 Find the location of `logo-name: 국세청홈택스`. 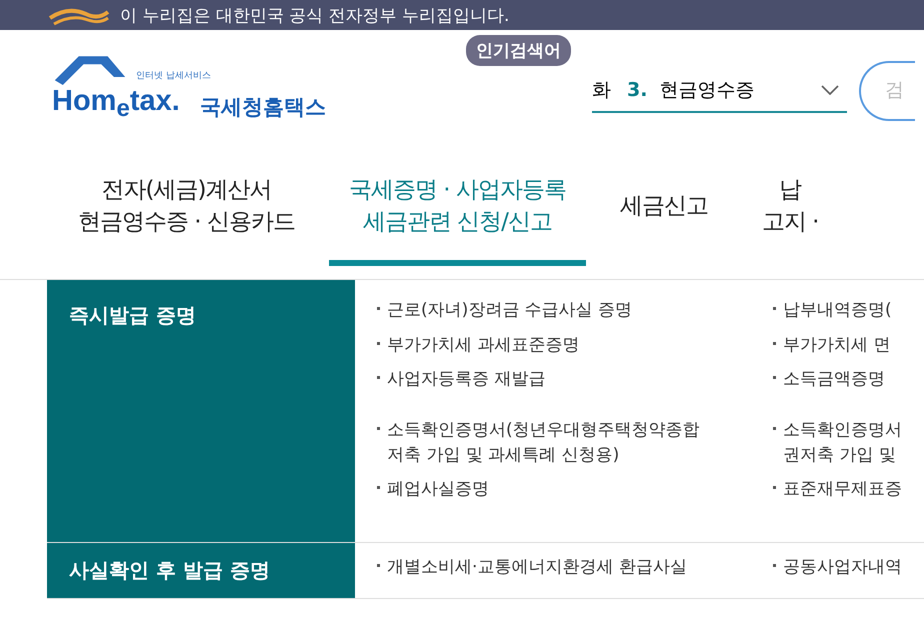

logo-name: 국세청홈택스 is located at coordinates (263, 107).